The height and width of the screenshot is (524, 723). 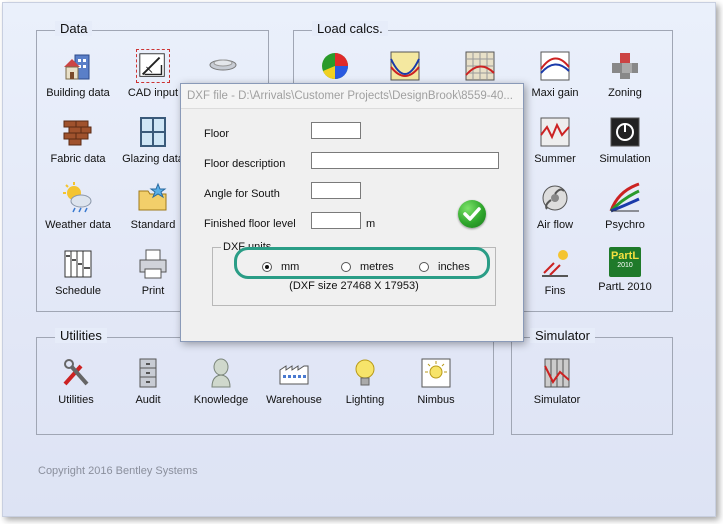 I want to click on building-data-button: Building data, so click(x=78, y=74).